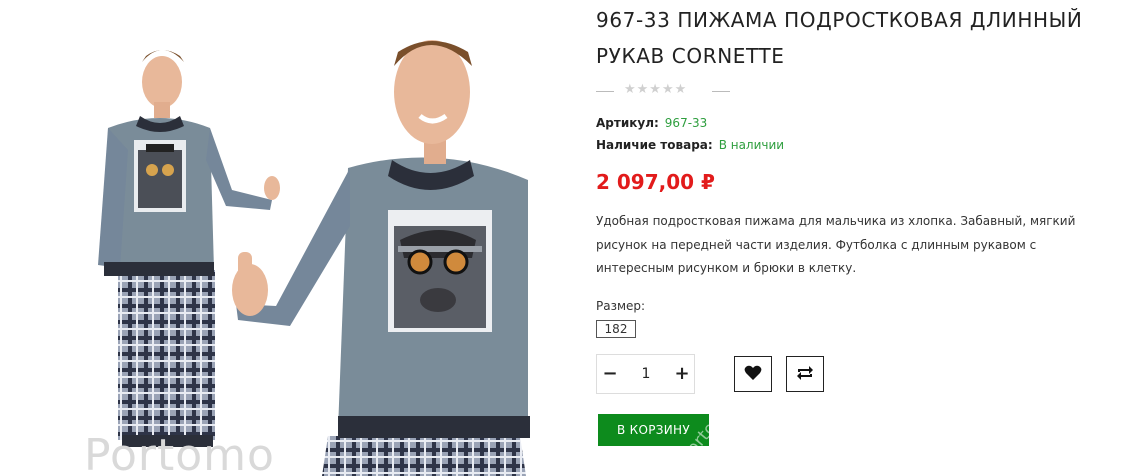 The height and width of the screenshot is (476, 1148). Describe the element at coordinates (751, 145) in the screenshot. I see `availability-value: В наличии` at that location.